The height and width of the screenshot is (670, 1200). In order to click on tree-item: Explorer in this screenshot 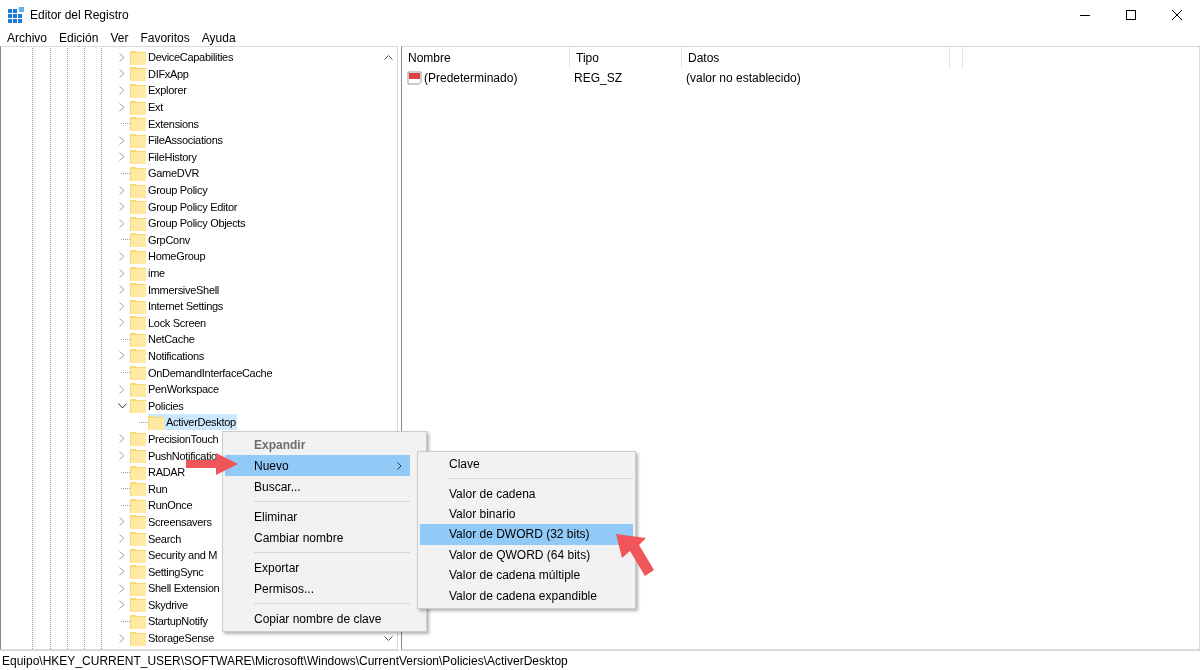, I will do `click(159, 90)`.